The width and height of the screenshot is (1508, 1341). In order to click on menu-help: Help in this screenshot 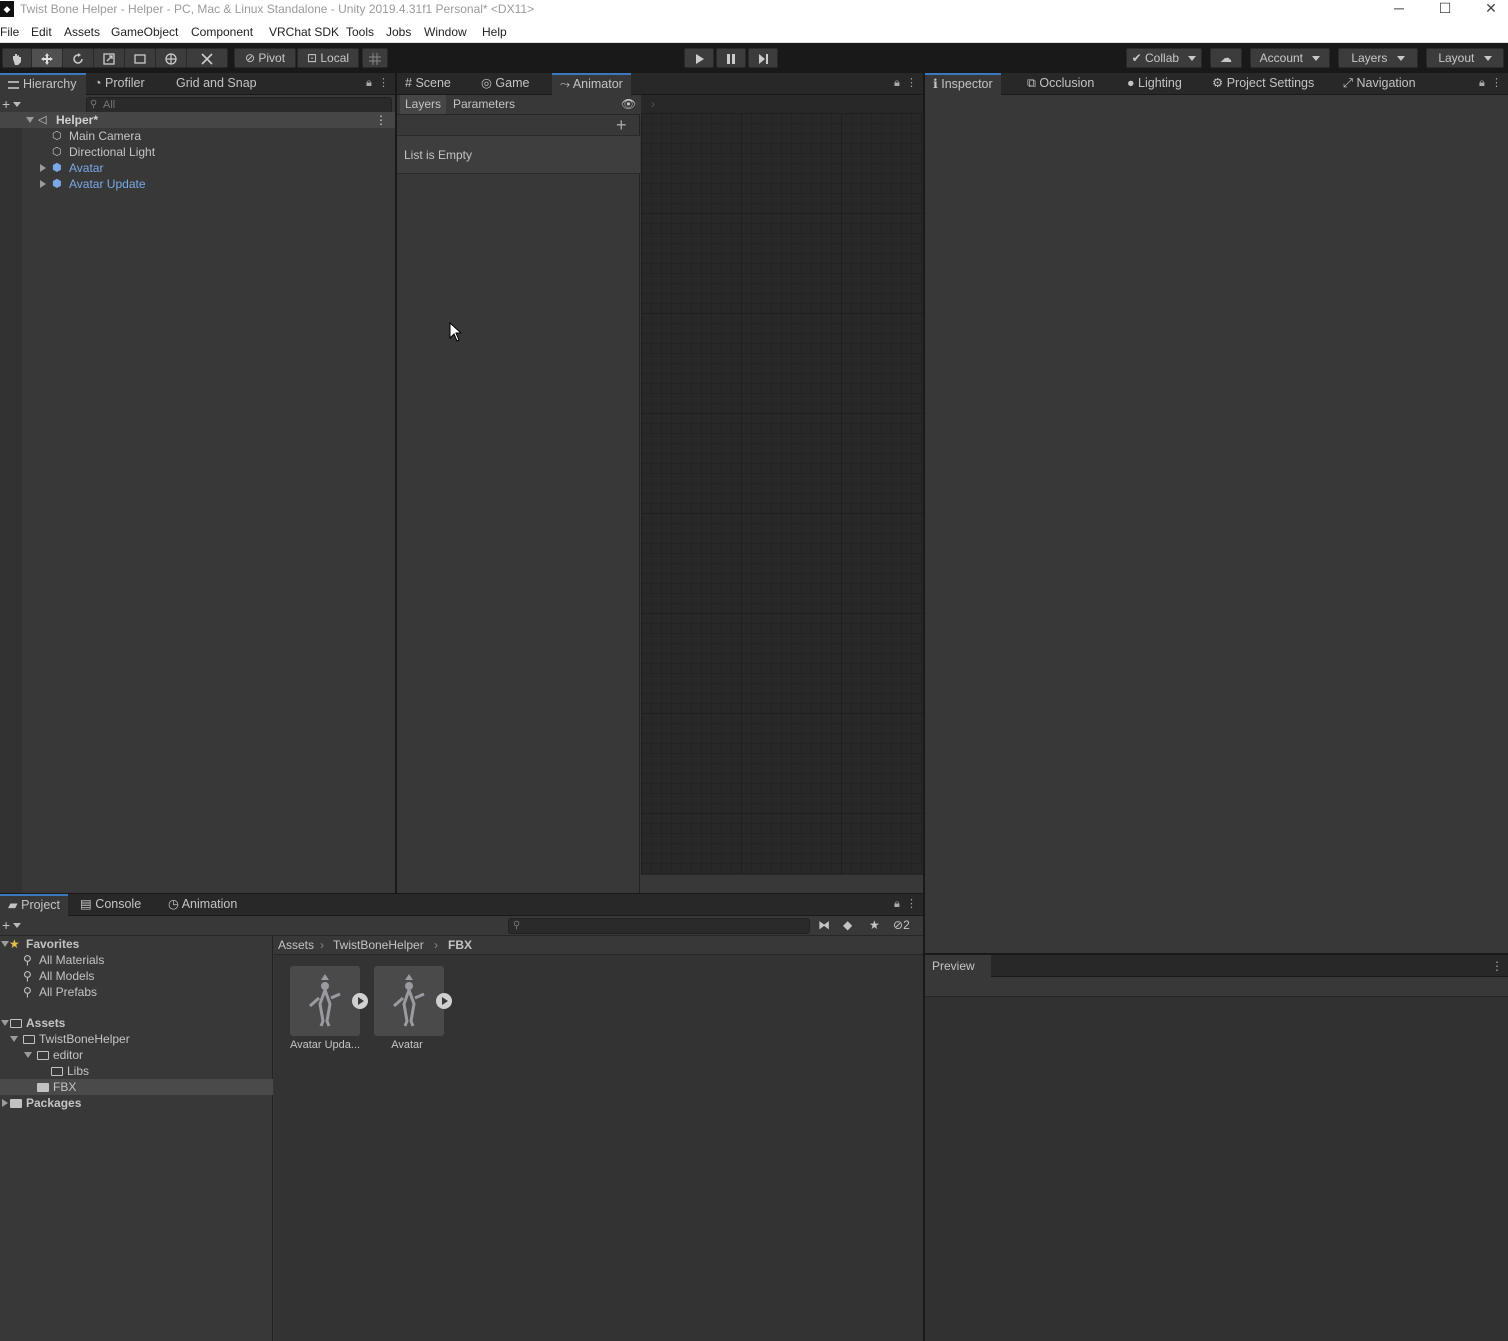, I will do `click(494, 32)`.